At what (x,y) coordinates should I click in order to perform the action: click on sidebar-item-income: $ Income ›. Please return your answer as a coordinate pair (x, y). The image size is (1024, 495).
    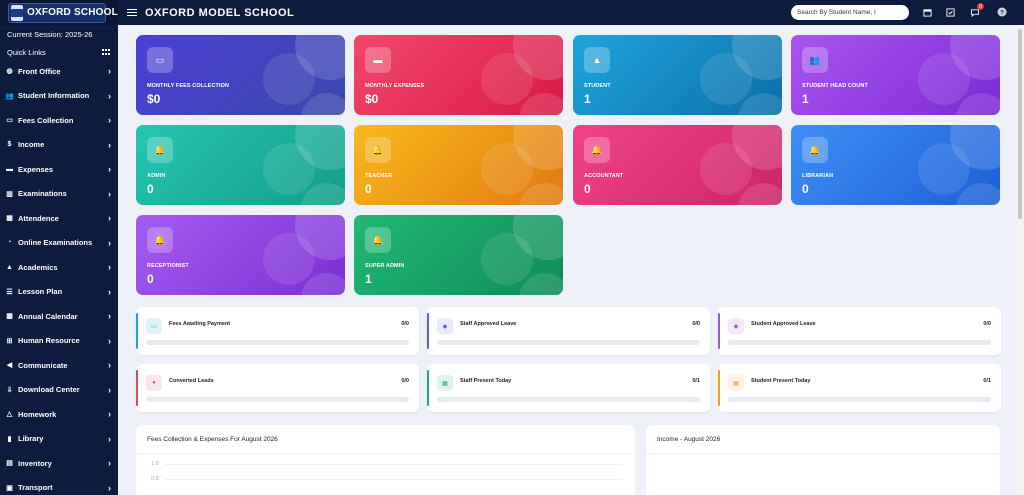
    Looking at the image, I should click on (59, 145).